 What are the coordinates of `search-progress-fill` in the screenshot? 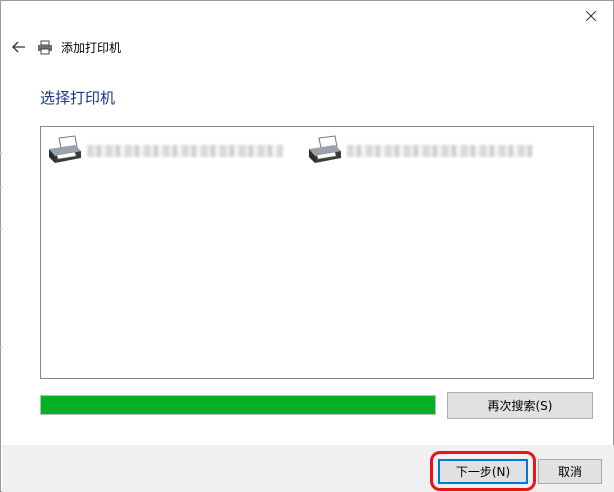 It's located at (238, 405).